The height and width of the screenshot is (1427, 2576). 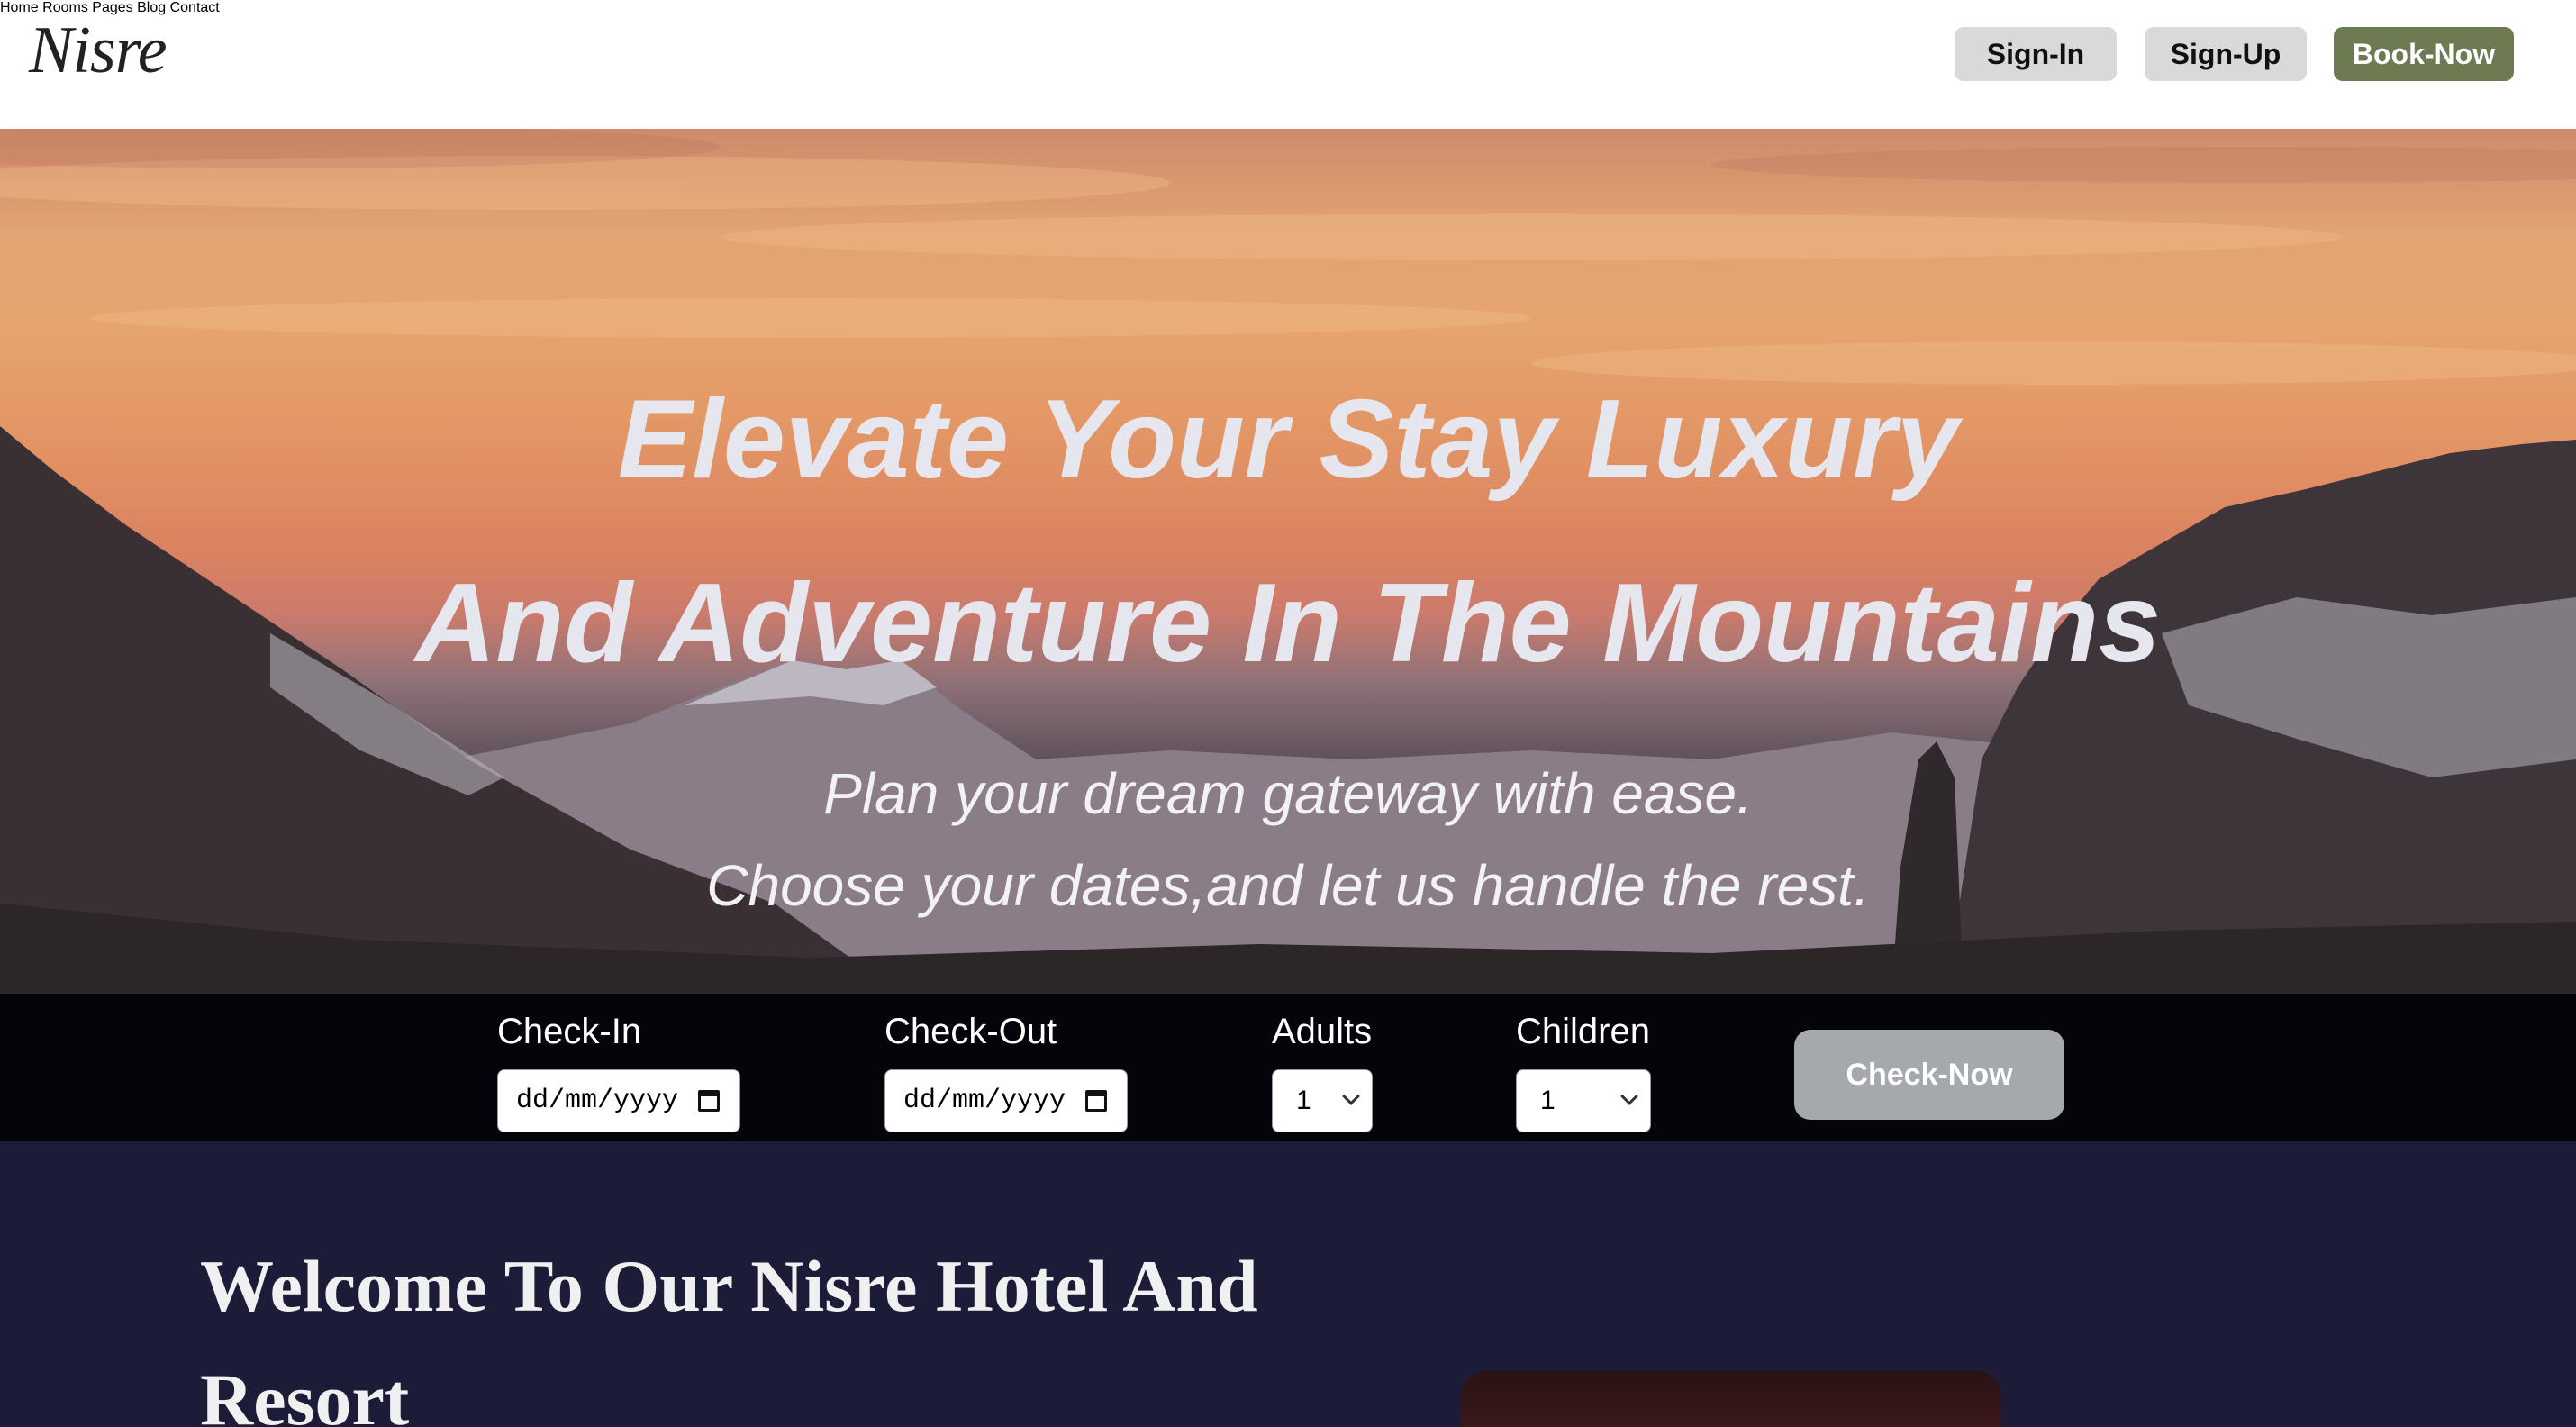 I want to click on sign-in-button: Sign-In, so click(x=2036, y=54).